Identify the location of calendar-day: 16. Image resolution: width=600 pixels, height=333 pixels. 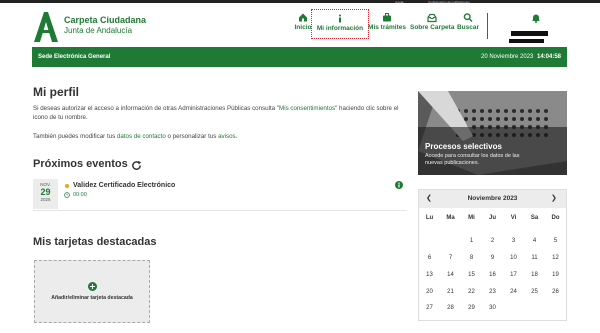
(492, 275).